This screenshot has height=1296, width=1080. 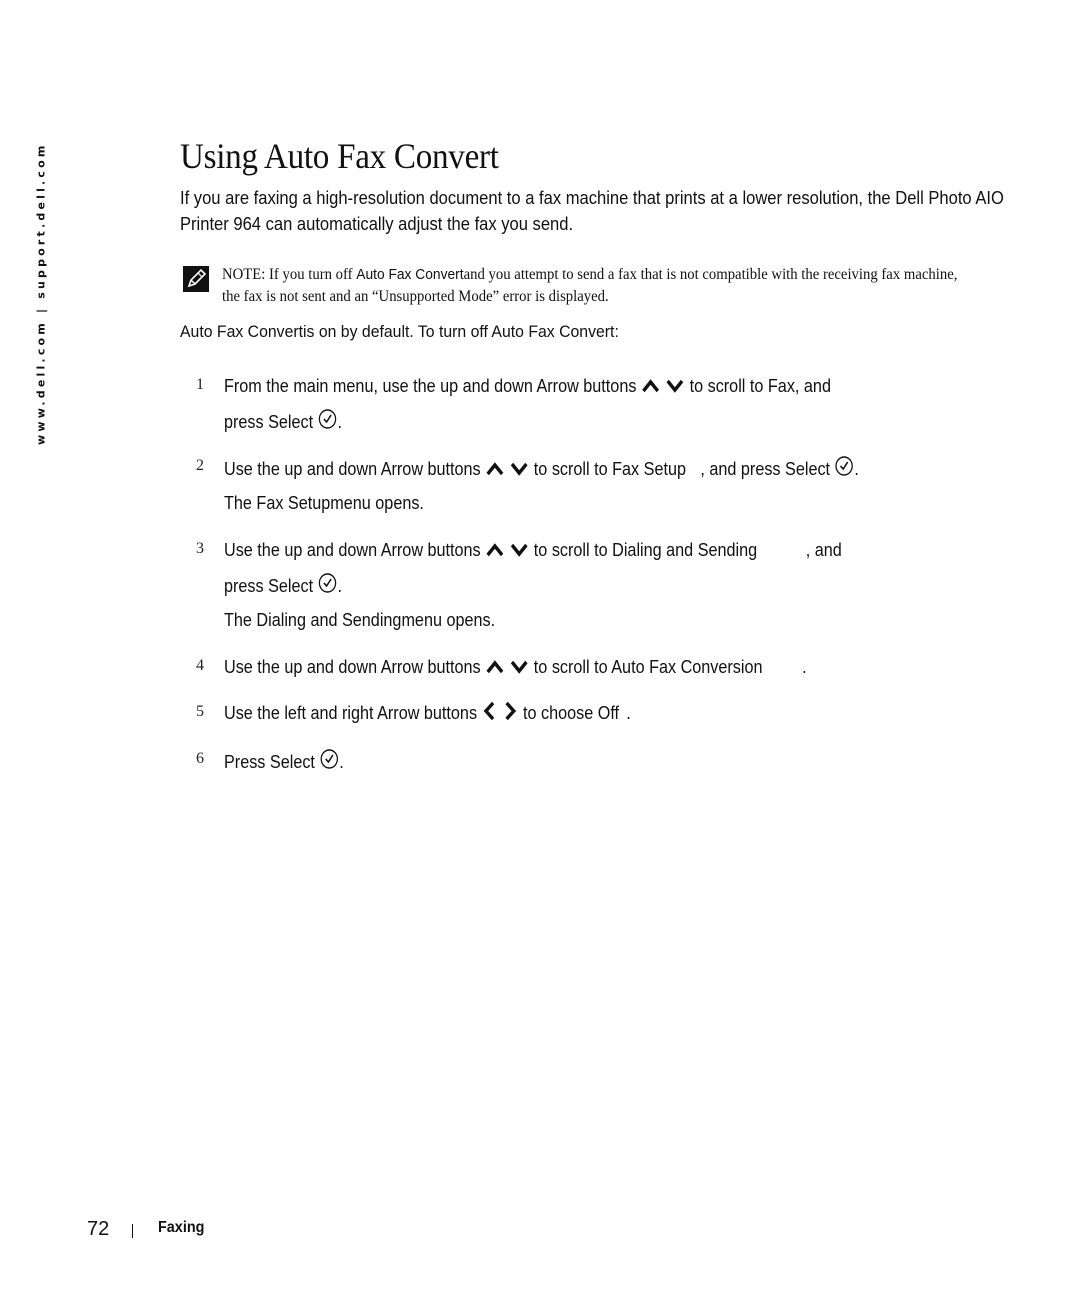 I want to click on step-line: Press Select ., so click(x=284, y=761).